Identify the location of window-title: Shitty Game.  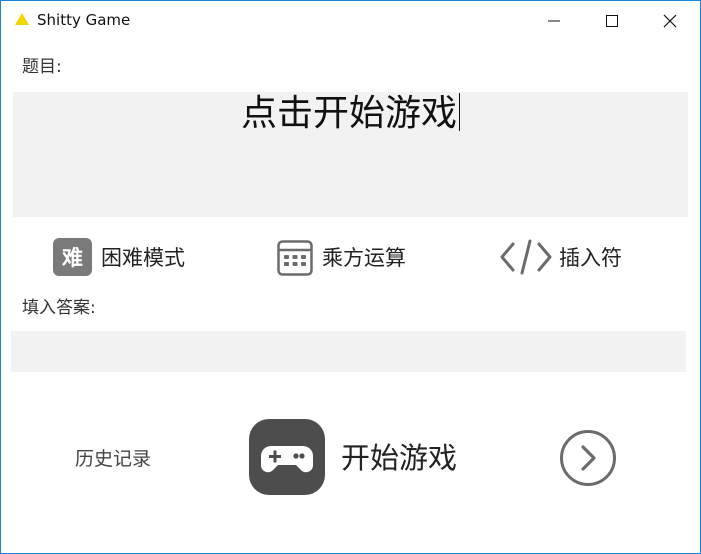
(84, 20).